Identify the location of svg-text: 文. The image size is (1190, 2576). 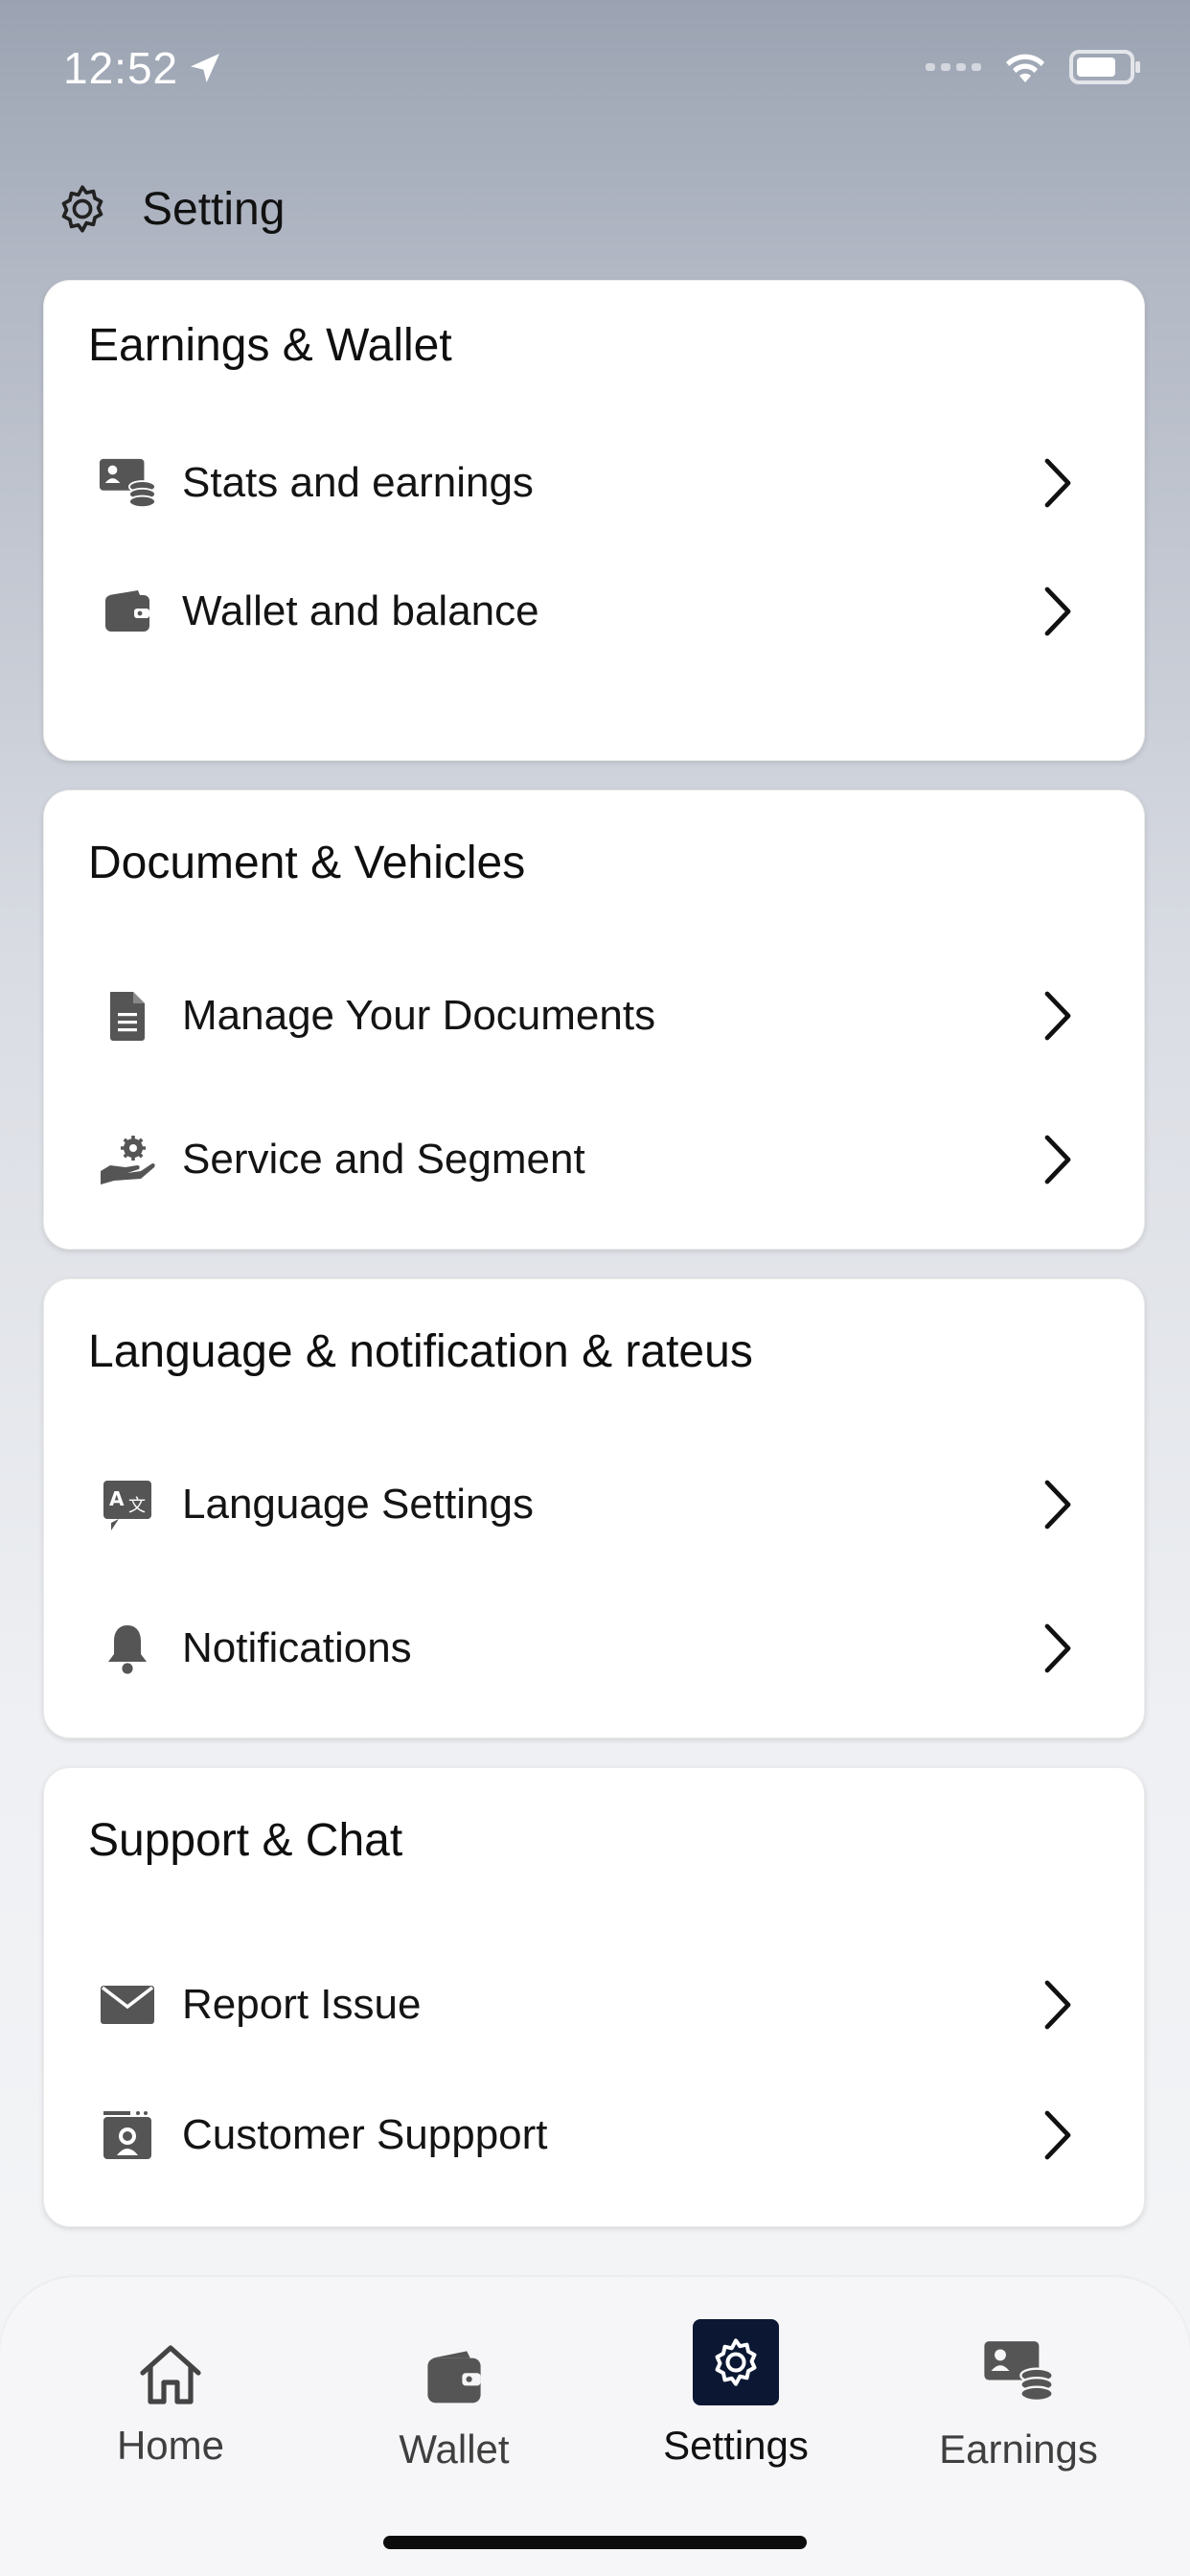
(137, 1506).